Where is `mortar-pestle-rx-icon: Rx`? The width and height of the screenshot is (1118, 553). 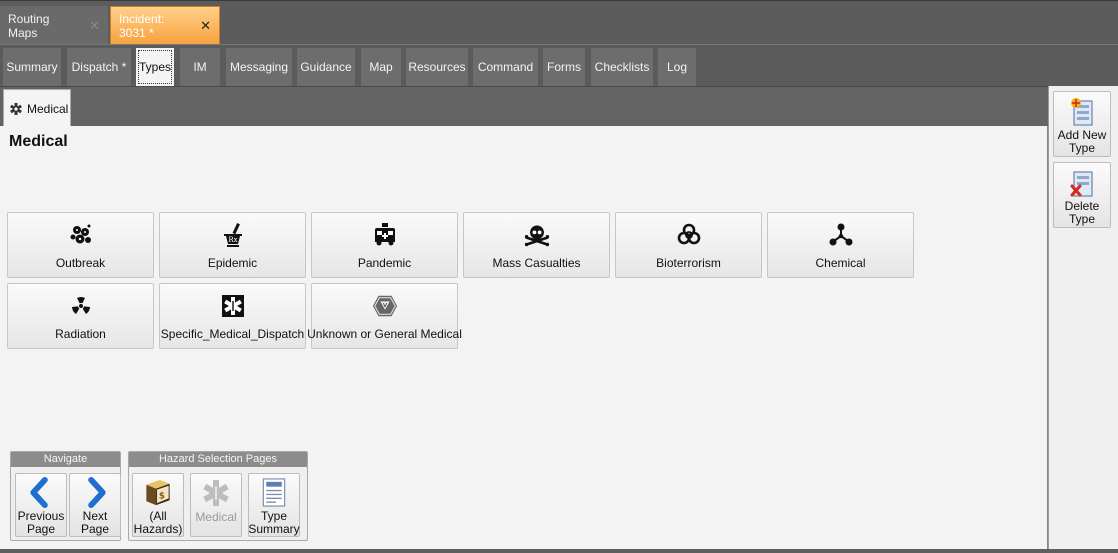 mortar-pestle-rx-icon: Rx is located at coordinates (233, 235).